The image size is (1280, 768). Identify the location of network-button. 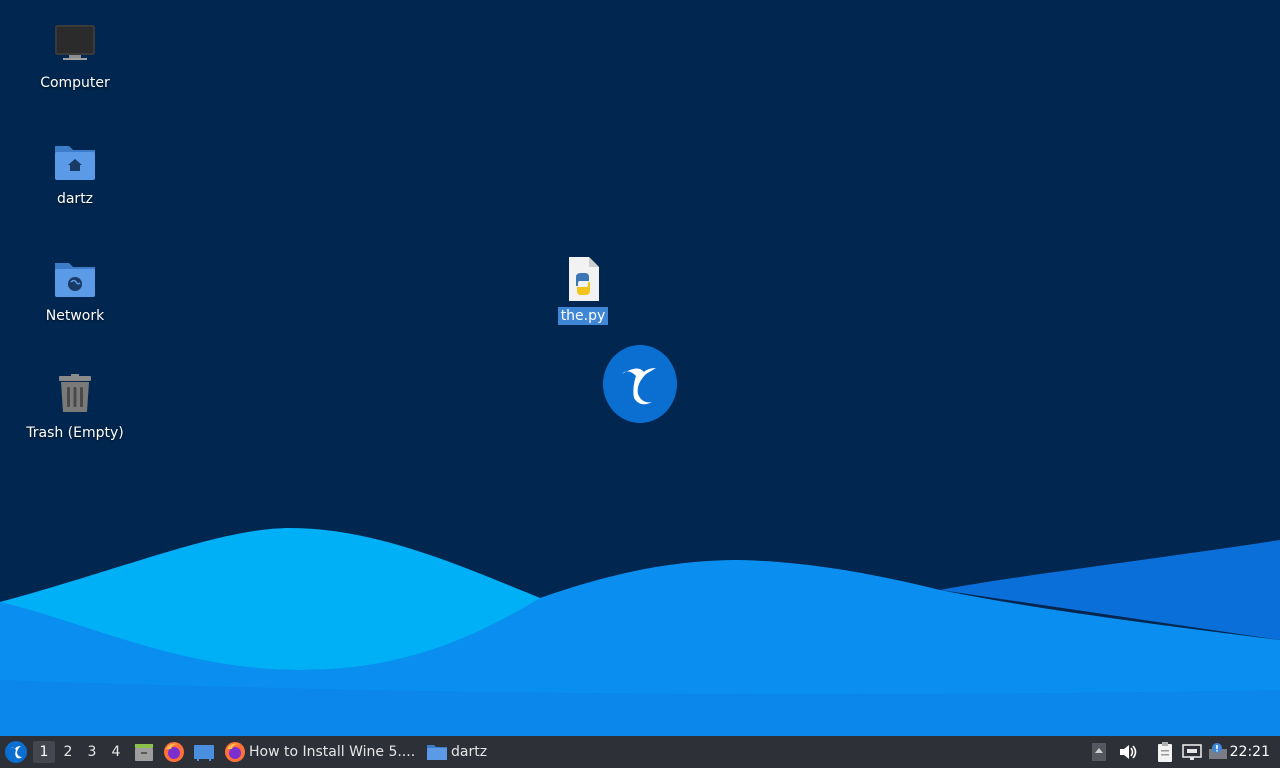
(1192, 752).